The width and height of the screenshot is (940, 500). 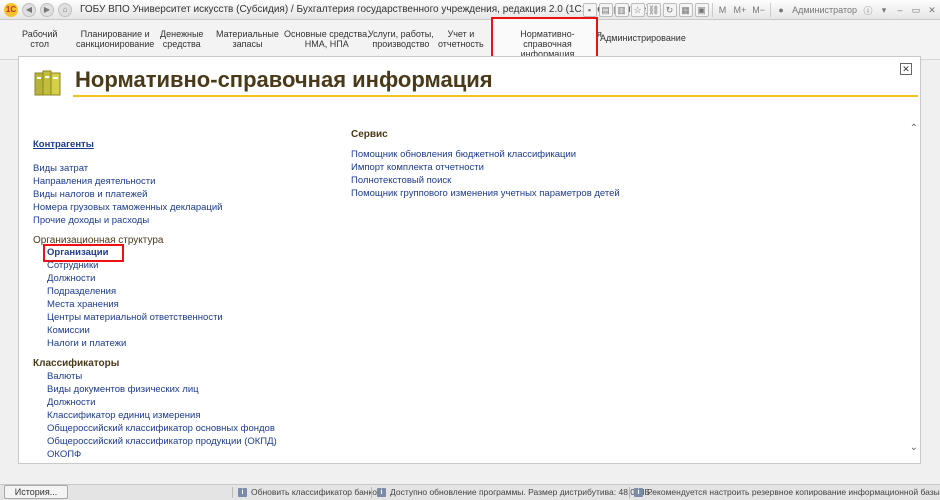 I want to click on page-title: Нормативно-справочная информация, so click(x=284, y=79).